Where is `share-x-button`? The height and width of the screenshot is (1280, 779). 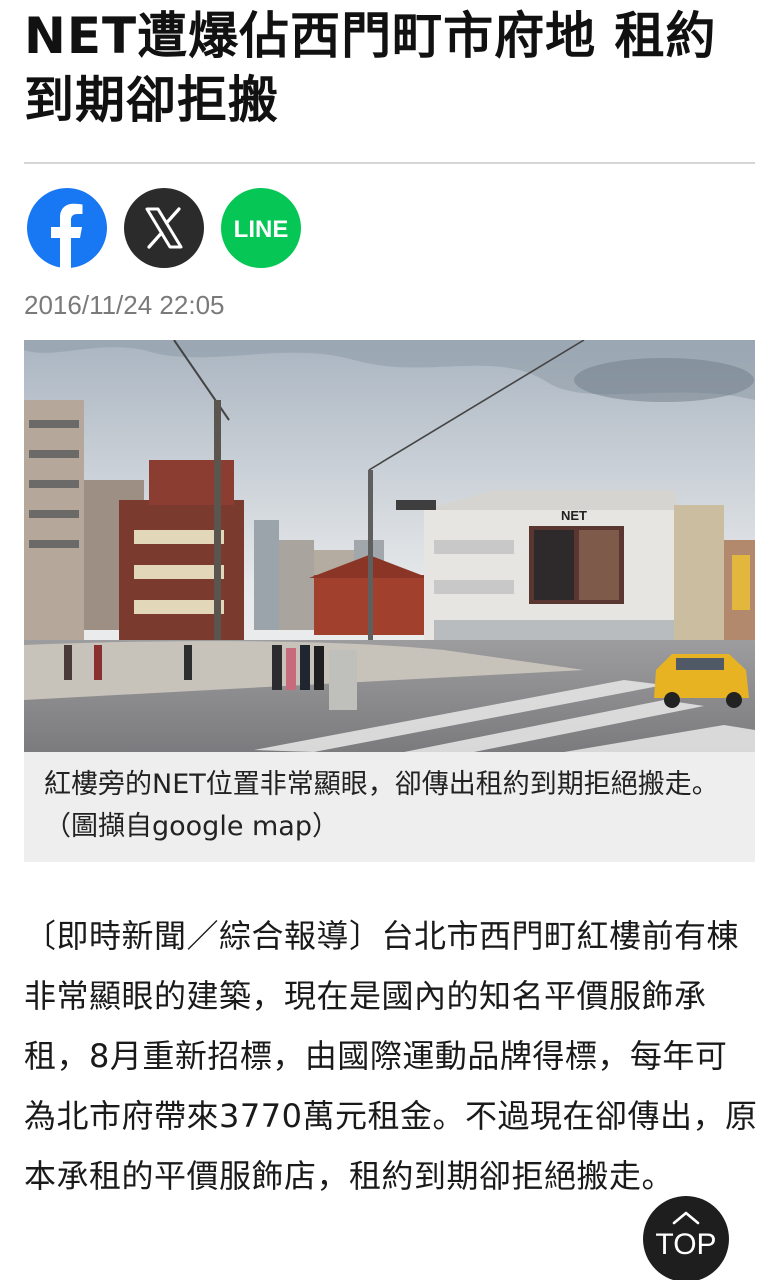 share-x-button is located at coordinates (164, 228).